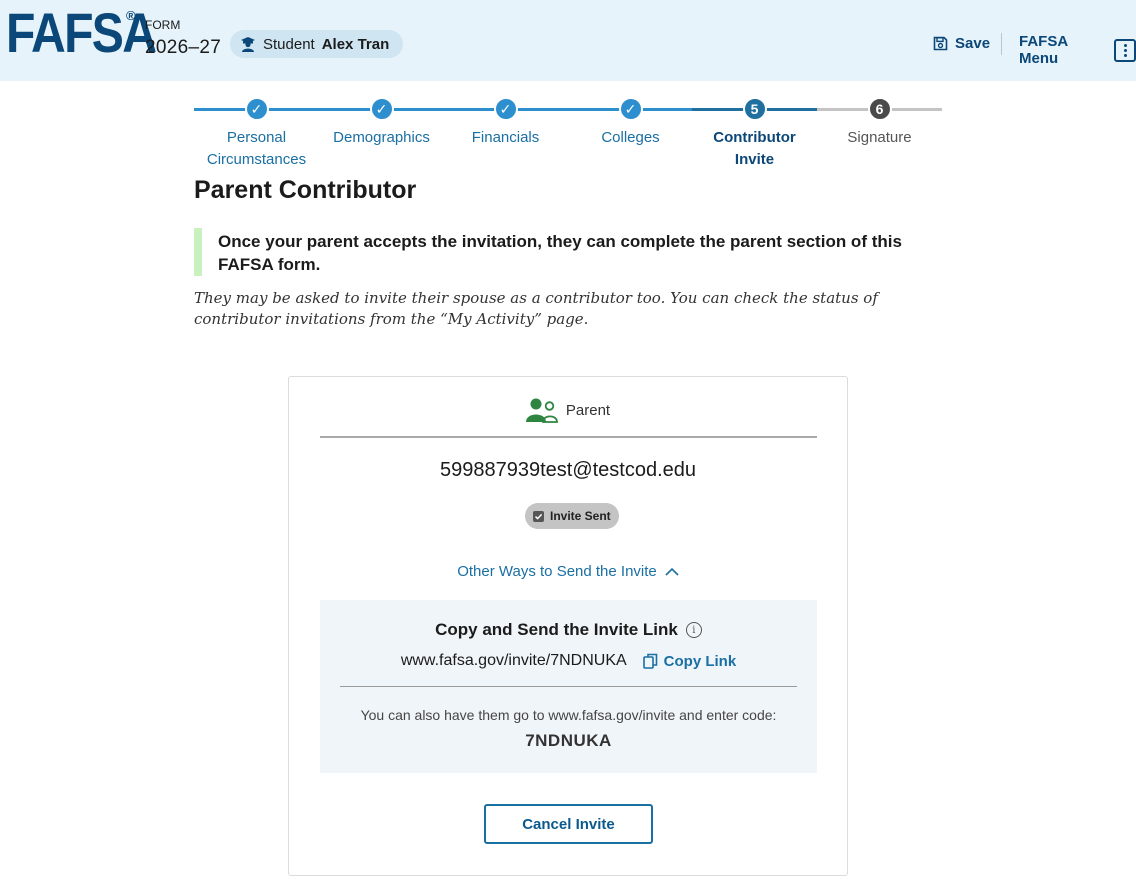  I want to click on other-ways-toggle: Other Ways to Send the Invite, so click(568, 571).